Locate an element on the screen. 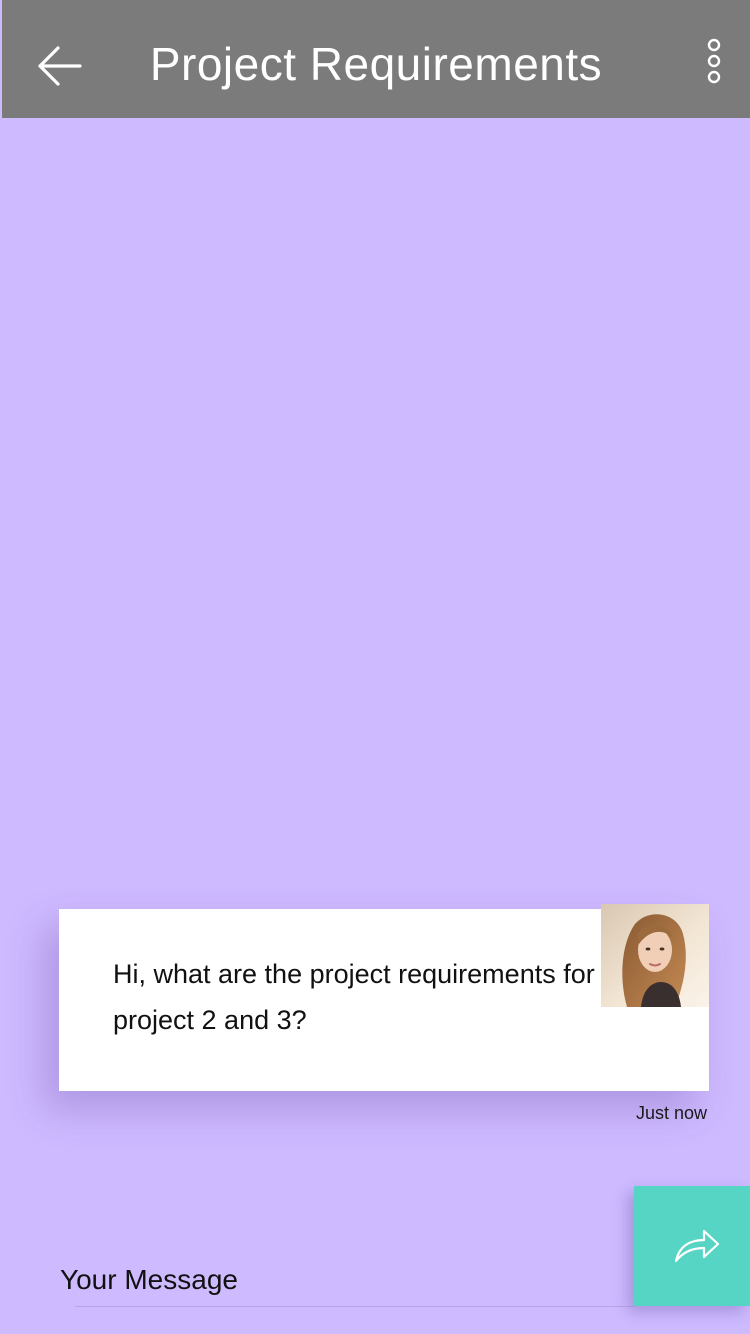  share-forward-icon is located at coordinates (697, 1246).